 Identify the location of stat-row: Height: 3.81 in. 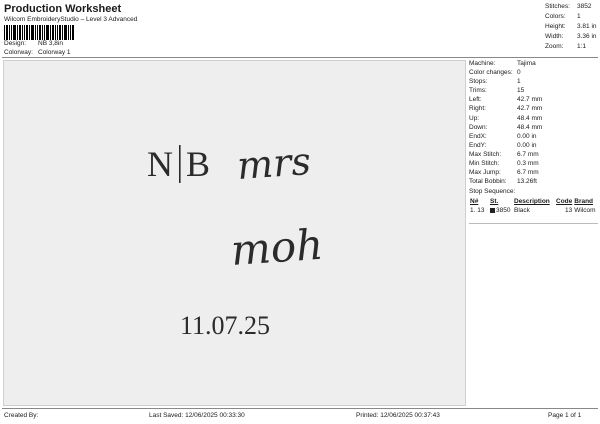
(571, 27).